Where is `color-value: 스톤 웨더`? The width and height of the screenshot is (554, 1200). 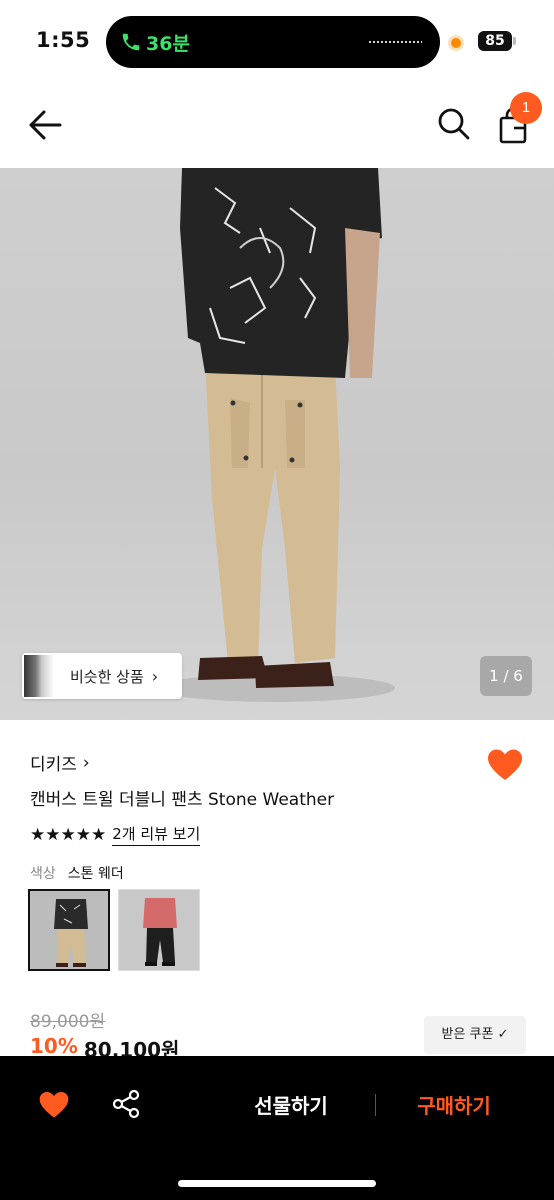 color-value: 스톤 웨더 is located at coordinates (95, 874).